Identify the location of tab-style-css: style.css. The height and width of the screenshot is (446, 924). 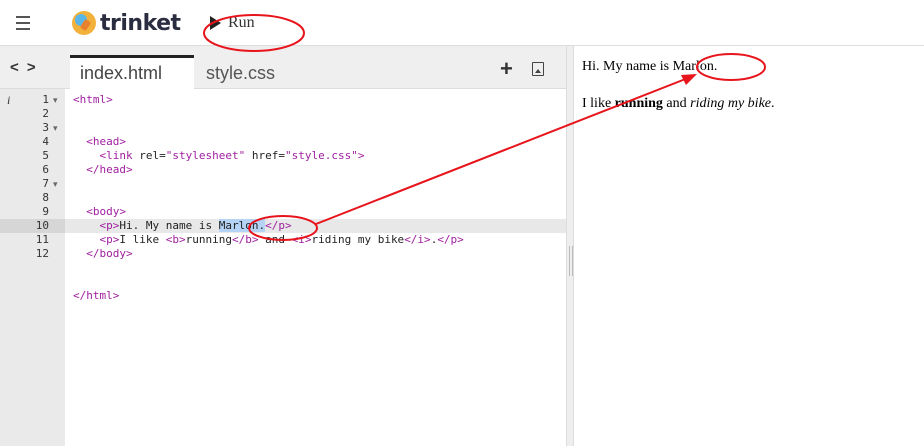
(242, 72).